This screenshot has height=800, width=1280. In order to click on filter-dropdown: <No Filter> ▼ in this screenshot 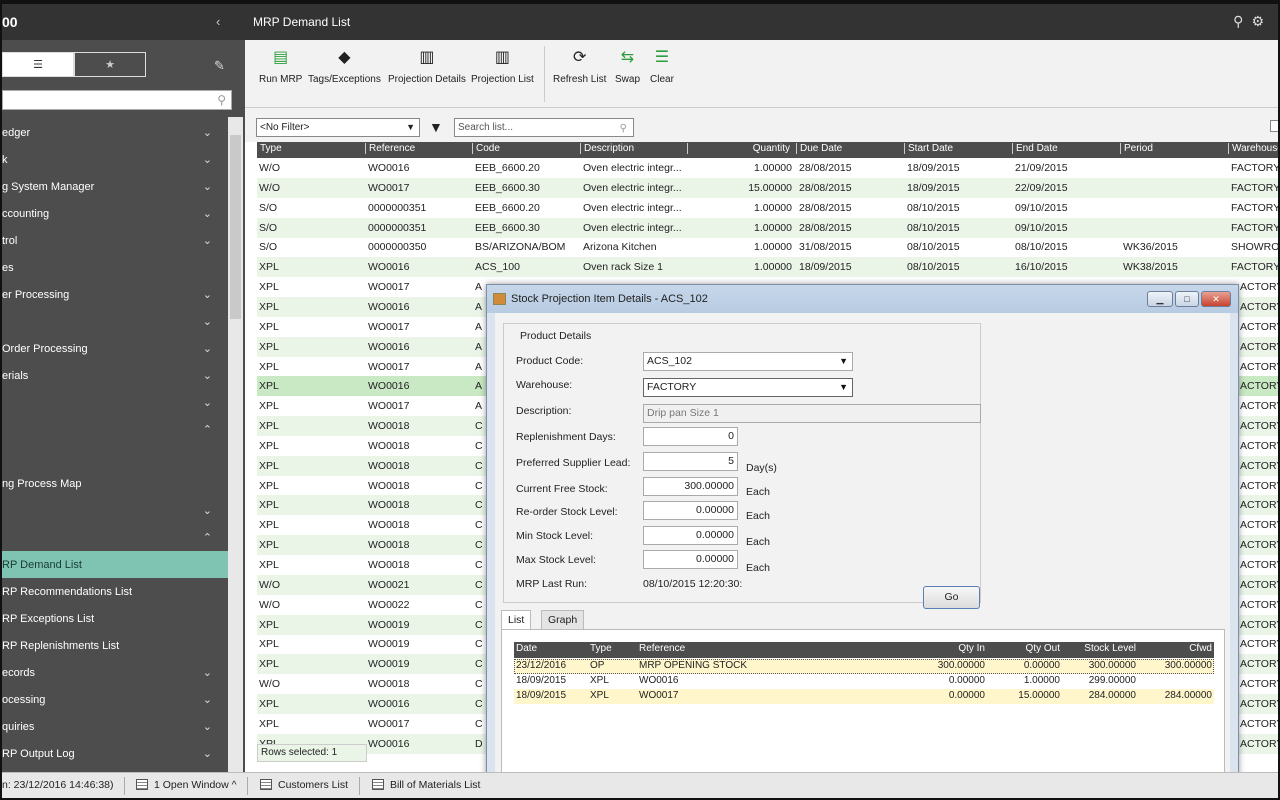, I will do `click(338, 127)`.